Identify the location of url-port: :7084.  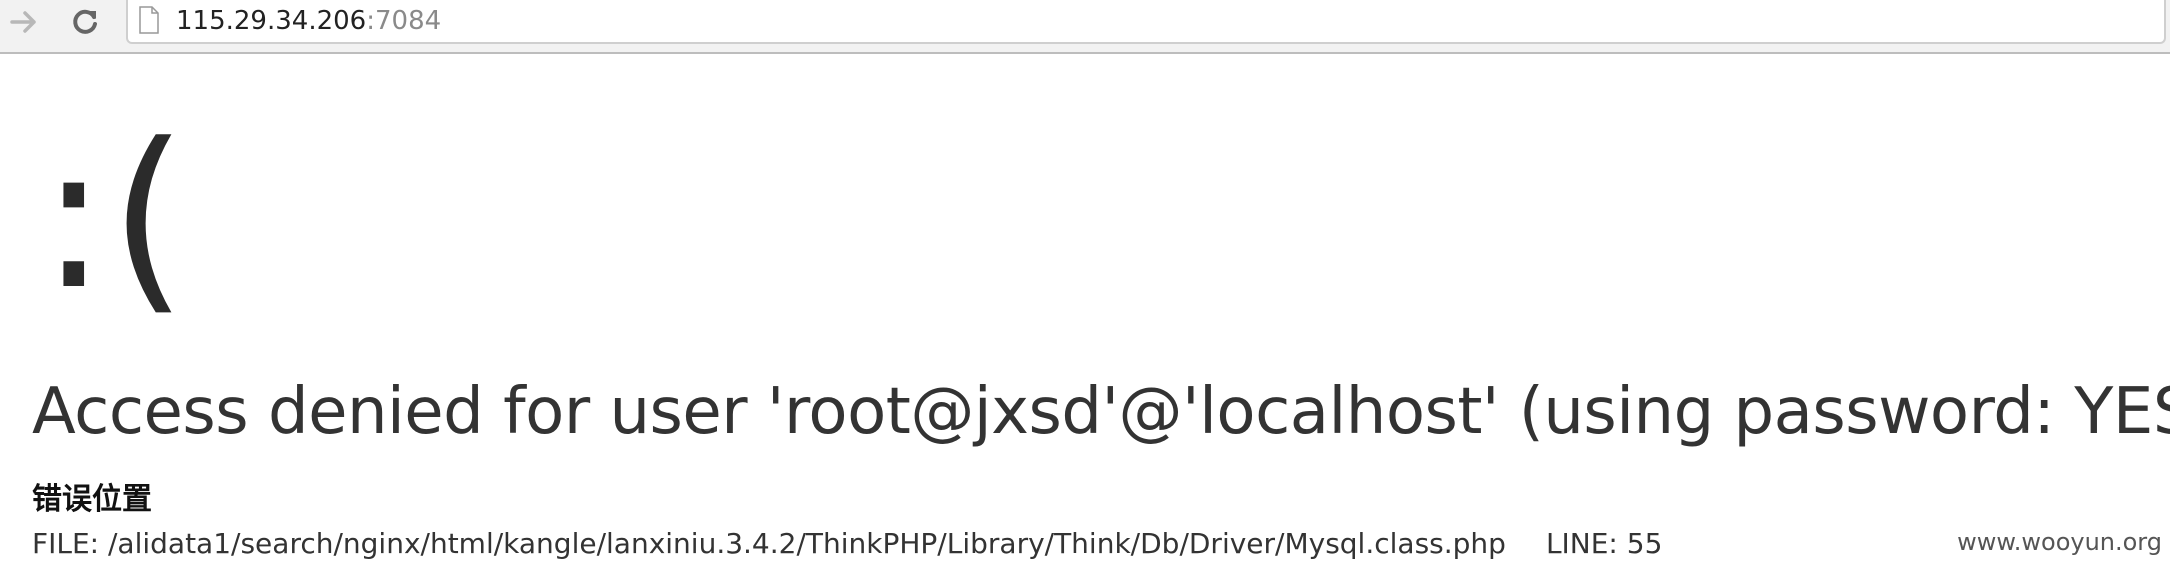
(404, 21).